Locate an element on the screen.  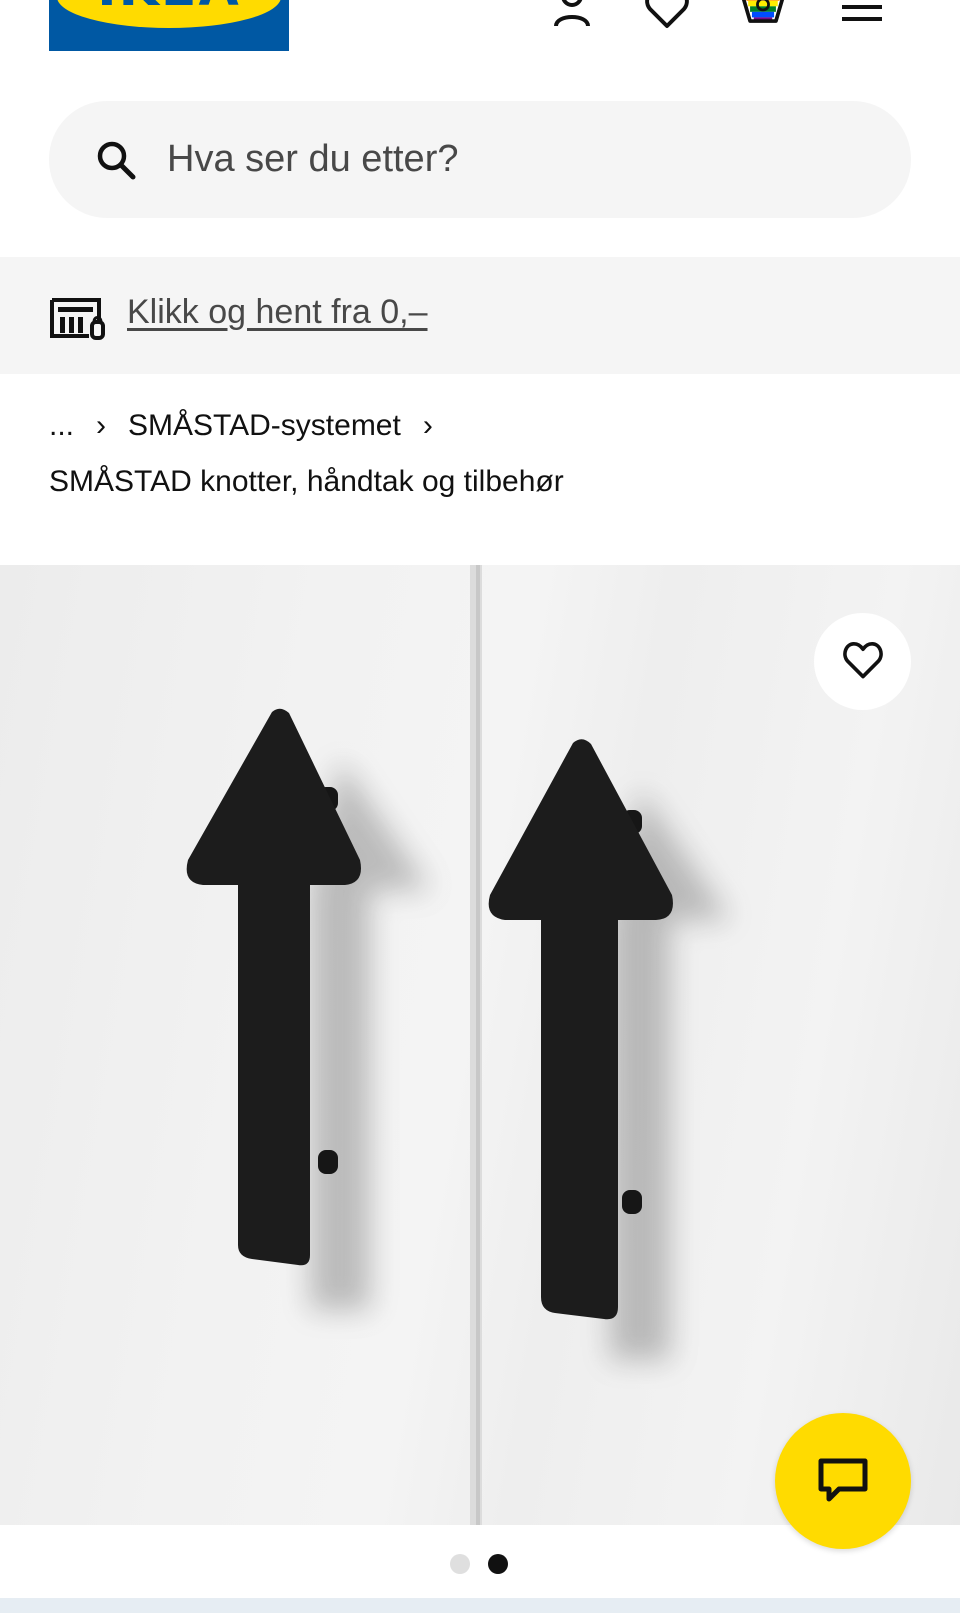
shopping-bag-icon is located at coordinates (763, 17).